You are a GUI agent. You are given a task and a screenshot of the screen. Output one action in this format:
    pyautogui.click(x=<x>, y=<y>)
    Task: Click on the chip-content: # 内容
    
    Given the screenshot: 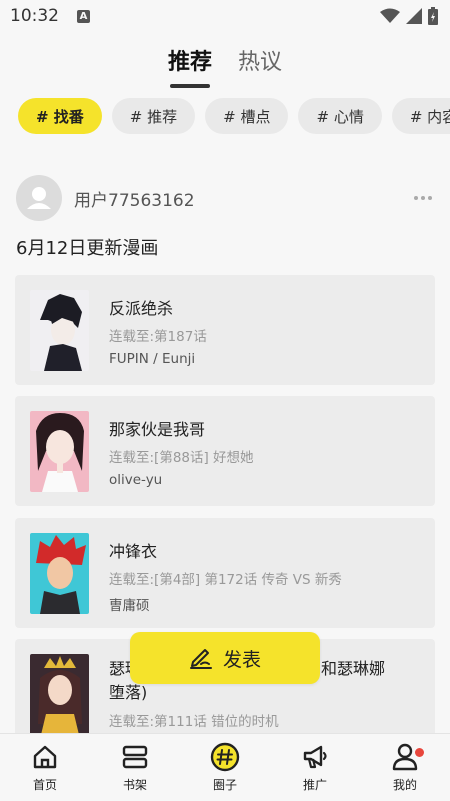 What is the action you would take?
    pyautogui.click(x=420, y=116)
    